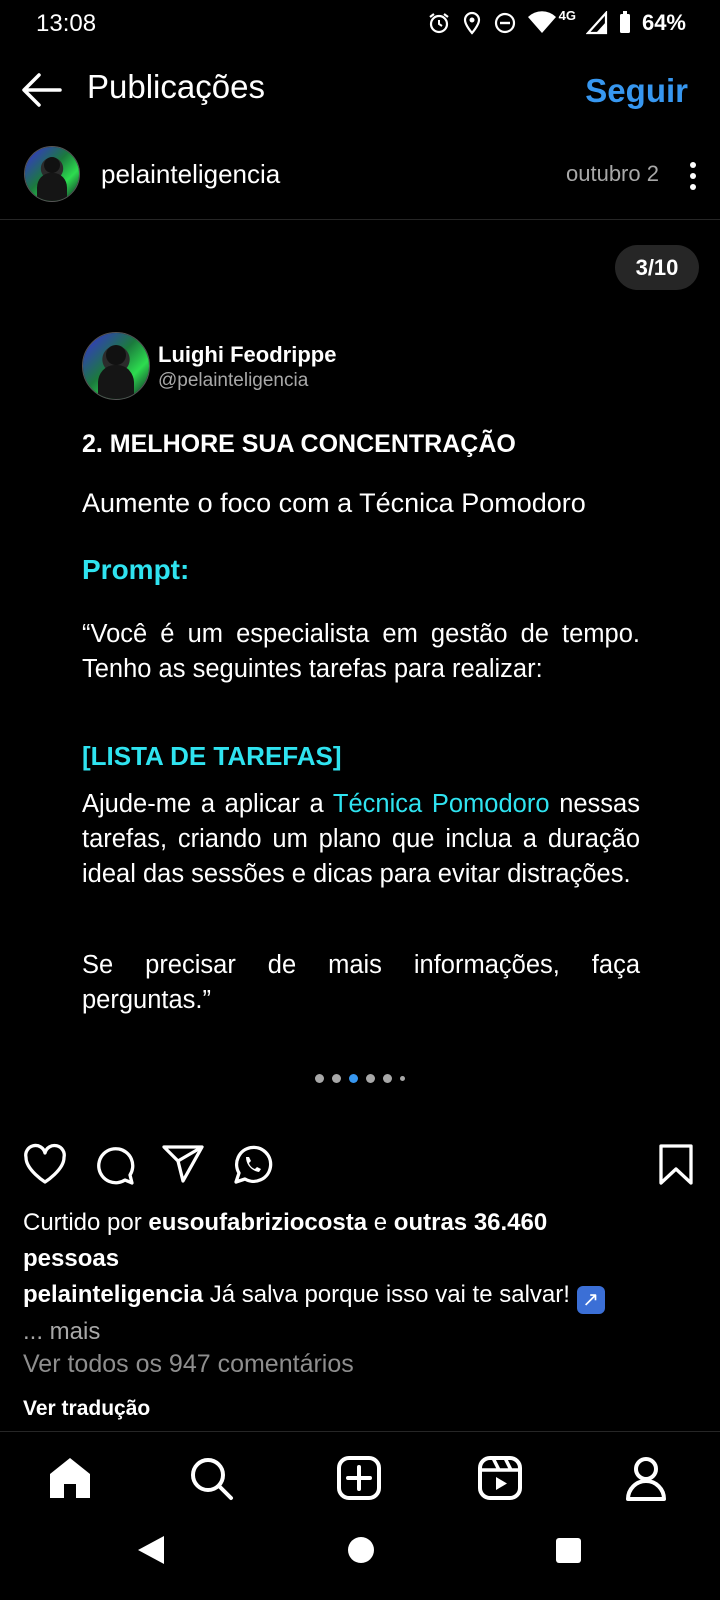  I want to click on carousel-dots, so click(360, 1078).